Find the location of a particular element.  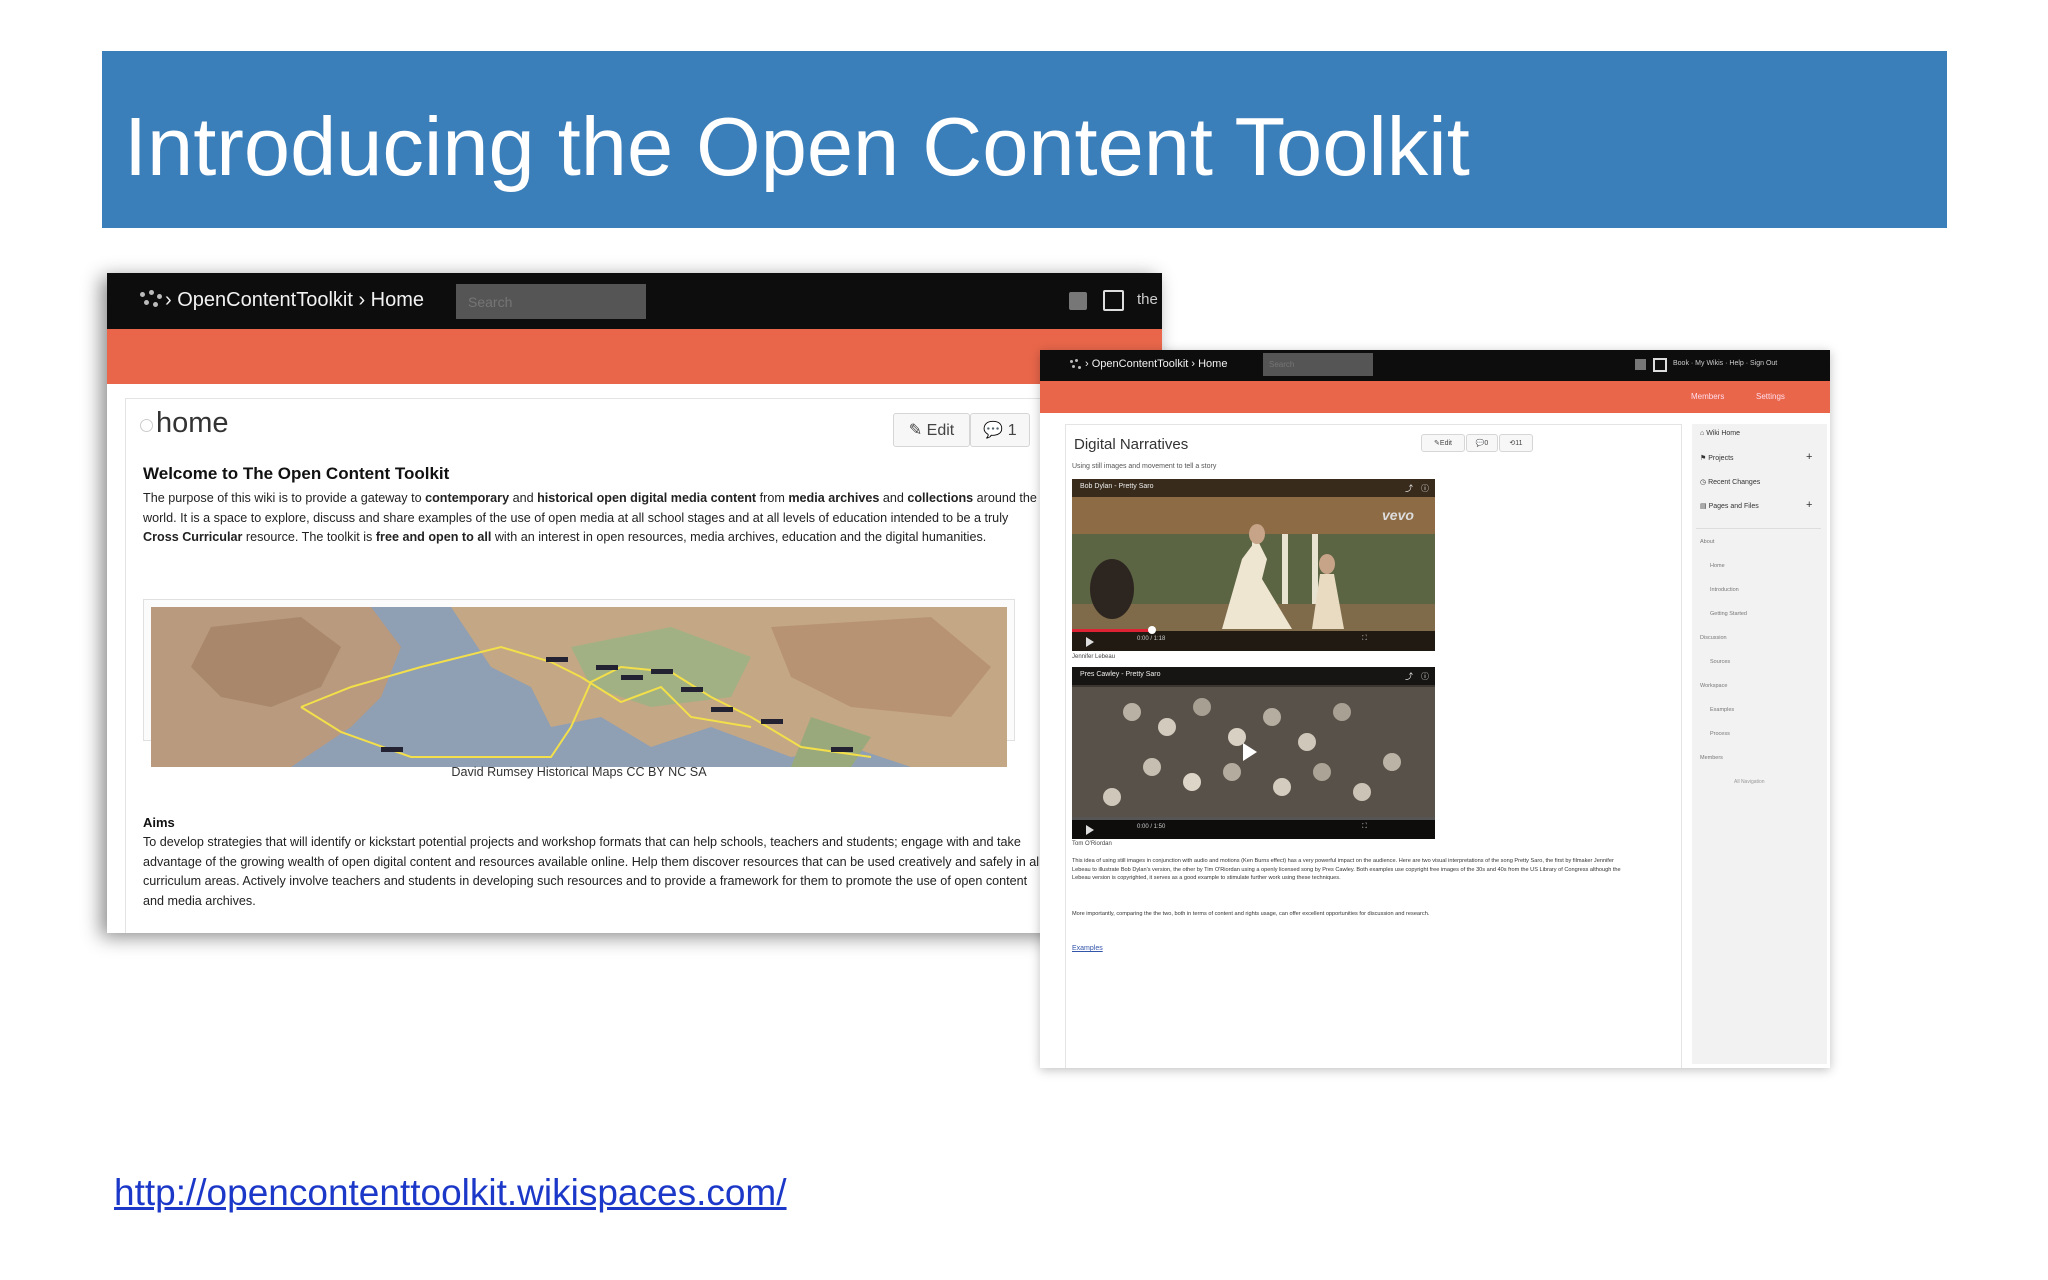

vevo-watermark: vevo is located at coordinates (1398, 515).